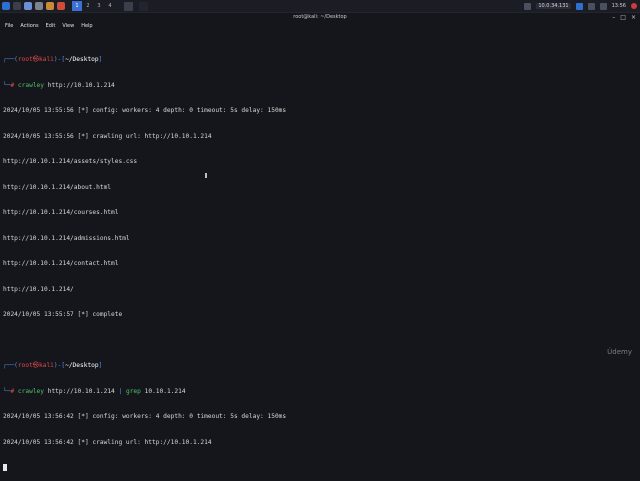 The image size is (640, 481). What do you see at coordinates (53, 365) in the screenshot?
I see `prompt-header-2: ┌──(root㉿kali)-[~/Desktop]` at bounding box center [53, 365].